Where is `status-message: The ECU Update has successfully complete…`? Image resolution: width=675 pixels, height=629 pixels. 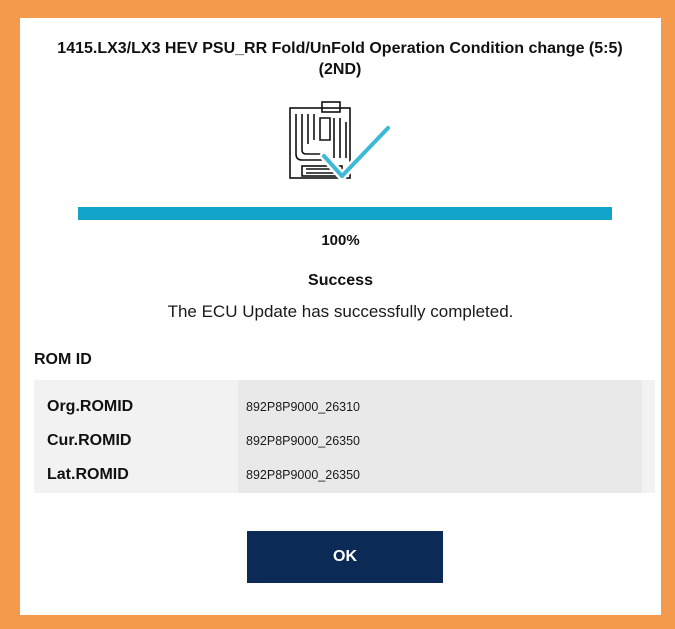
status-message: The ECU Update has successfully complete… is located at coordinates (340, 311).